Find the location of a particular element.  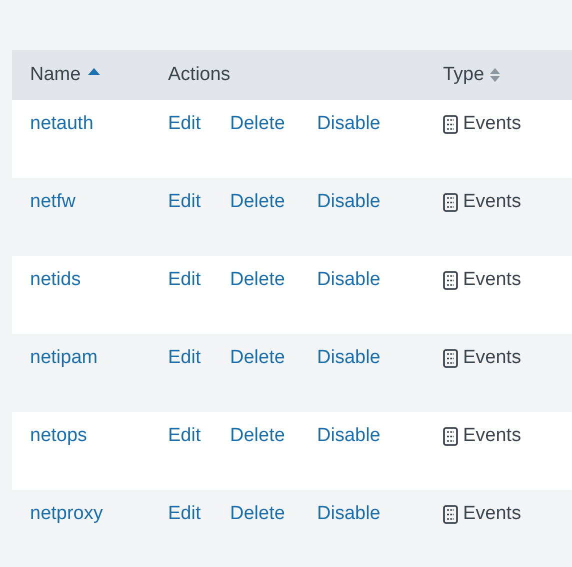

name-link: netfw is located at coordinates (53, 202).